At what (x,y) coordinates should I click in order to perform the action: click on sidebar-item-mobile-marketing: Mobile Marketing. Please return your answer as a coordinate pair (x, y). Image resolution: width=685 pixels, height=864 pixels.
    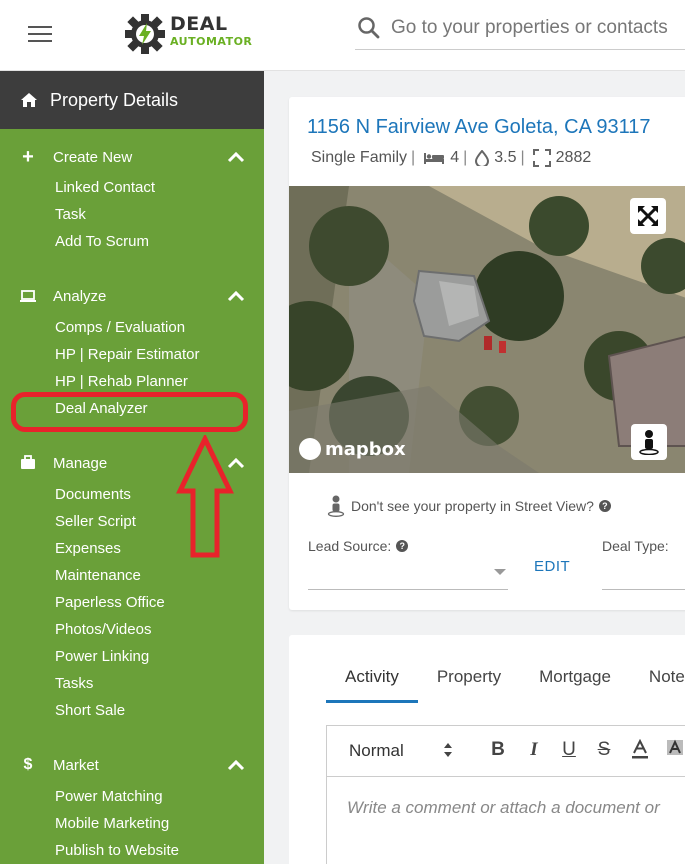
    Looking at the image, I should click on (117, 823).